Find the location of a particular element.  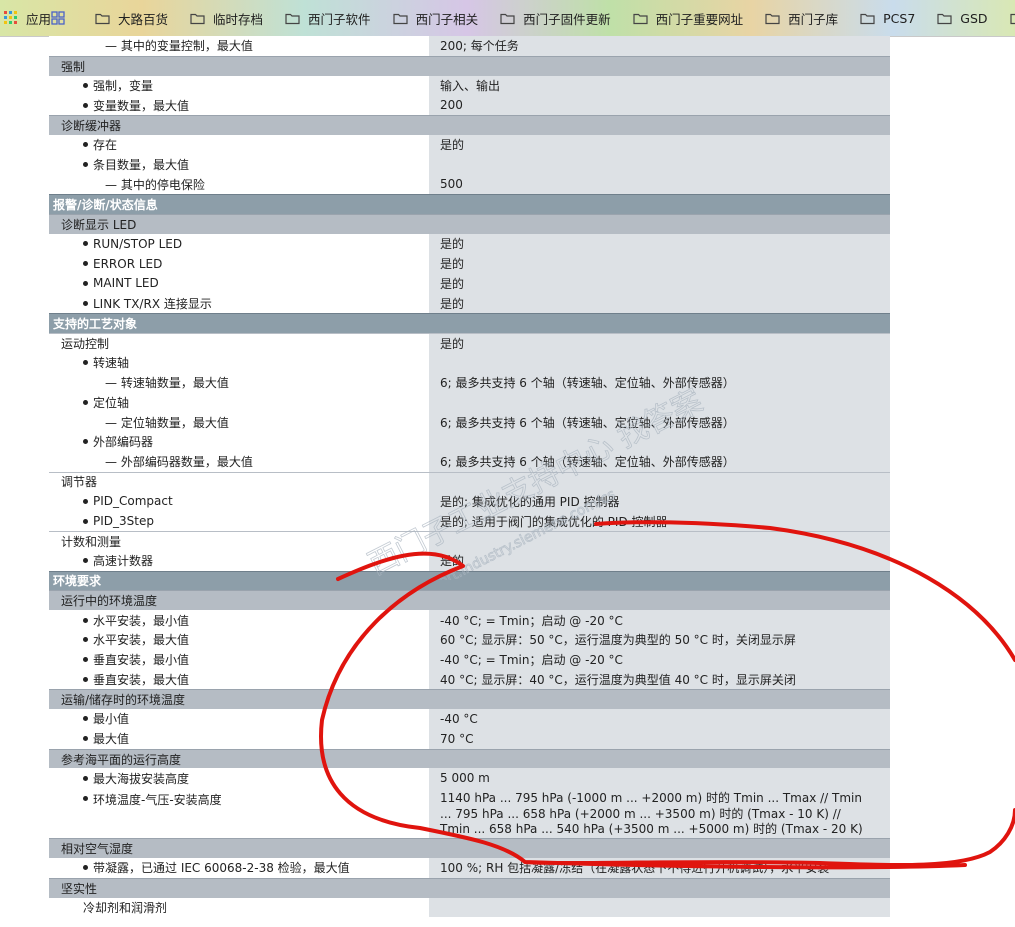

spec-label-cell: 冷却剂和润滑剂 is located at coordinates (239, 907).